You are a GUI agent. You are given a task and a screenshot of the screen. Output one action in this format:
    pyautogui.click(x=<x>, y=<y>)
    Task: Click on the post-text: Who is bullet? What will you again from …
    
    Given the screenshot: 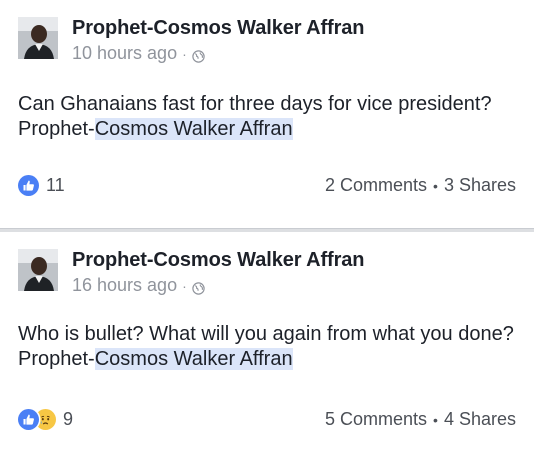 What is the action you would take?
    pyautogui.click(x=270, y=347)
    